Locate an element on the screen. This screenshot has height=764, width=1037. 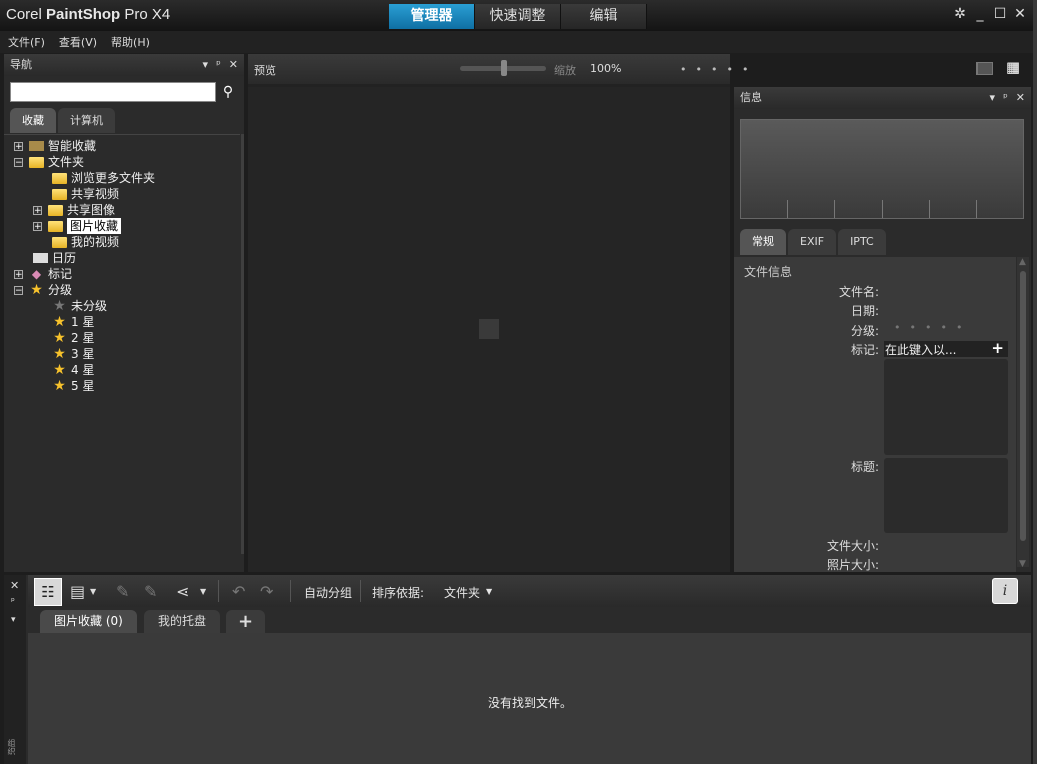
tree-item: 浏览更多文件夹 is located at coordinates (103, 178).